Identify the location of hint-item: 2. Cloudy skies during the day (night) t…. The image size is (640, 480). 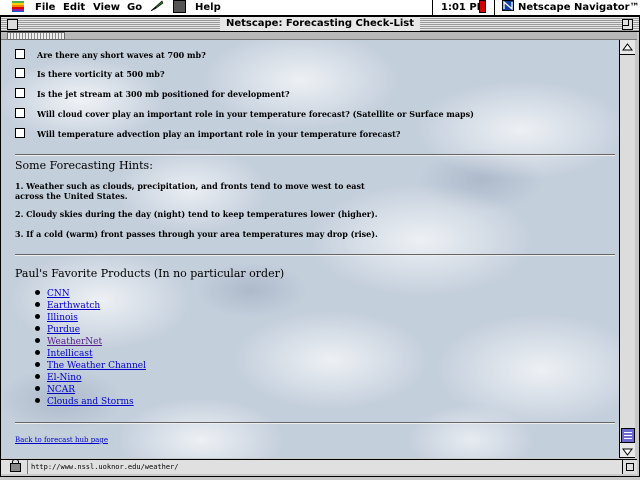
(196, 214).